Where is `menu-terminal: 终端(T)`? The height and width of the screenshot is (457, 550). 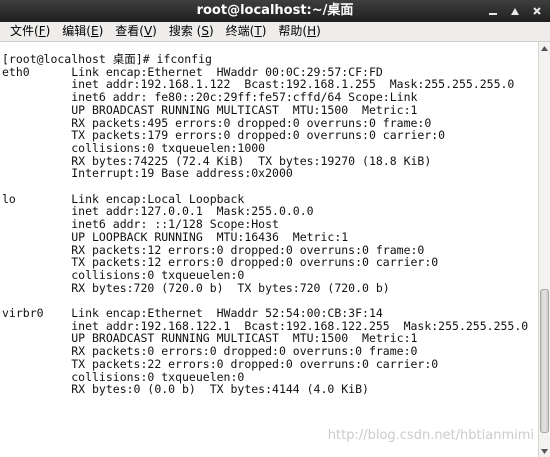
menu-terminal: 终端(T) is located at coordinates (246, 31).